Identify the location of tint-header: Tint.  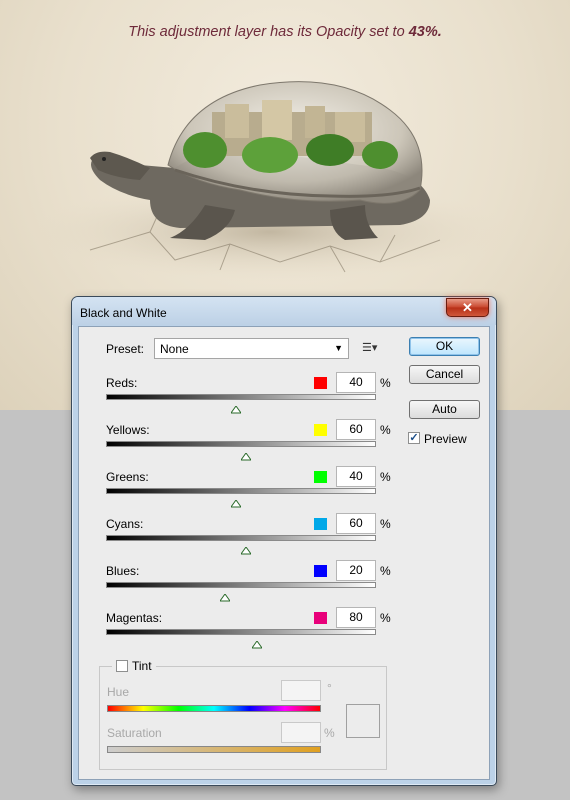
(134, 666).